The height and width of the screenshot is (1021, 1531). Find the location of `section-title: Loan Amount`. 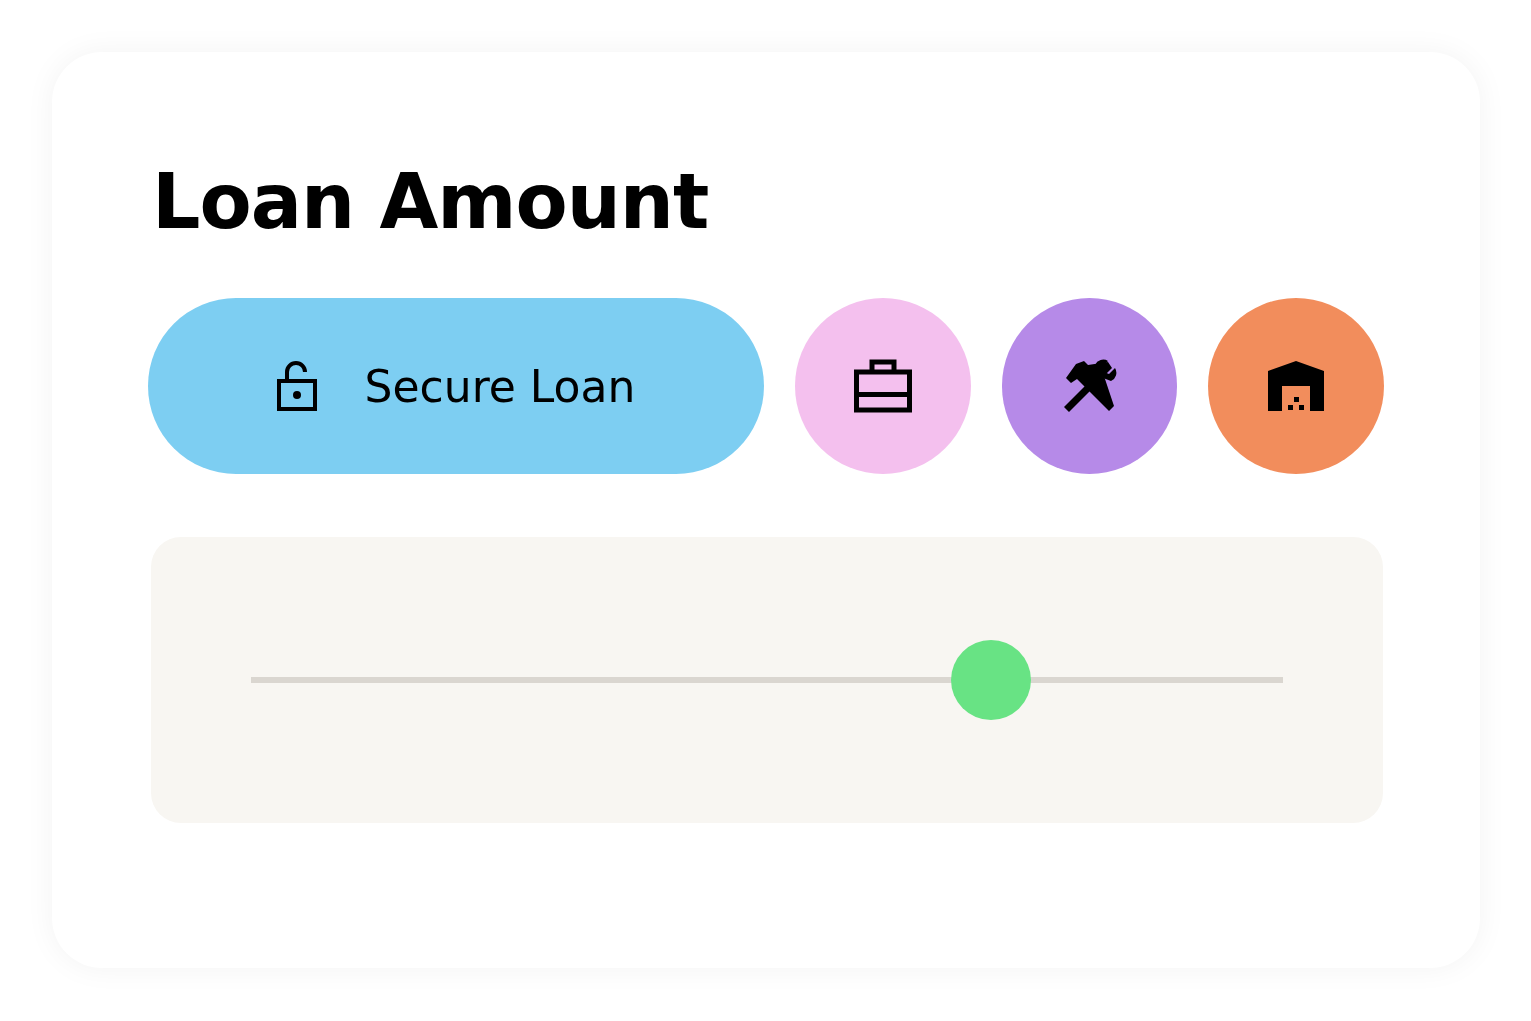

section-title: Loan Amount is located at coordinates (431, 202).